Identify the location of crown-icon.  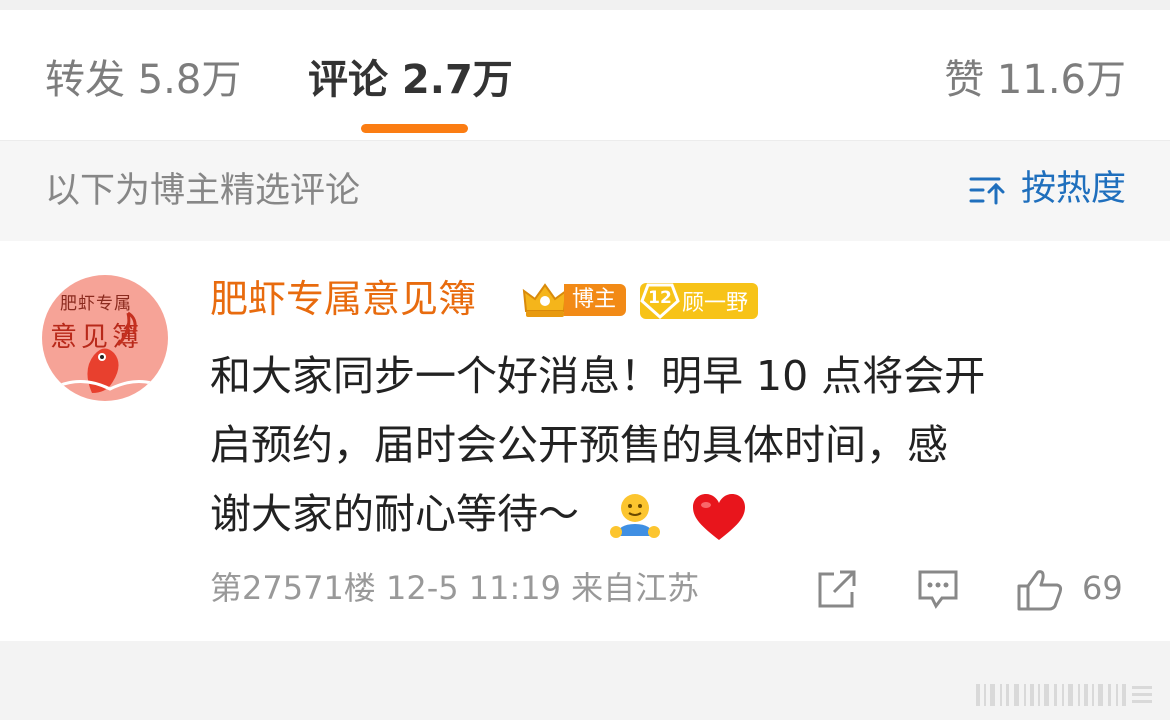
(545, 300).